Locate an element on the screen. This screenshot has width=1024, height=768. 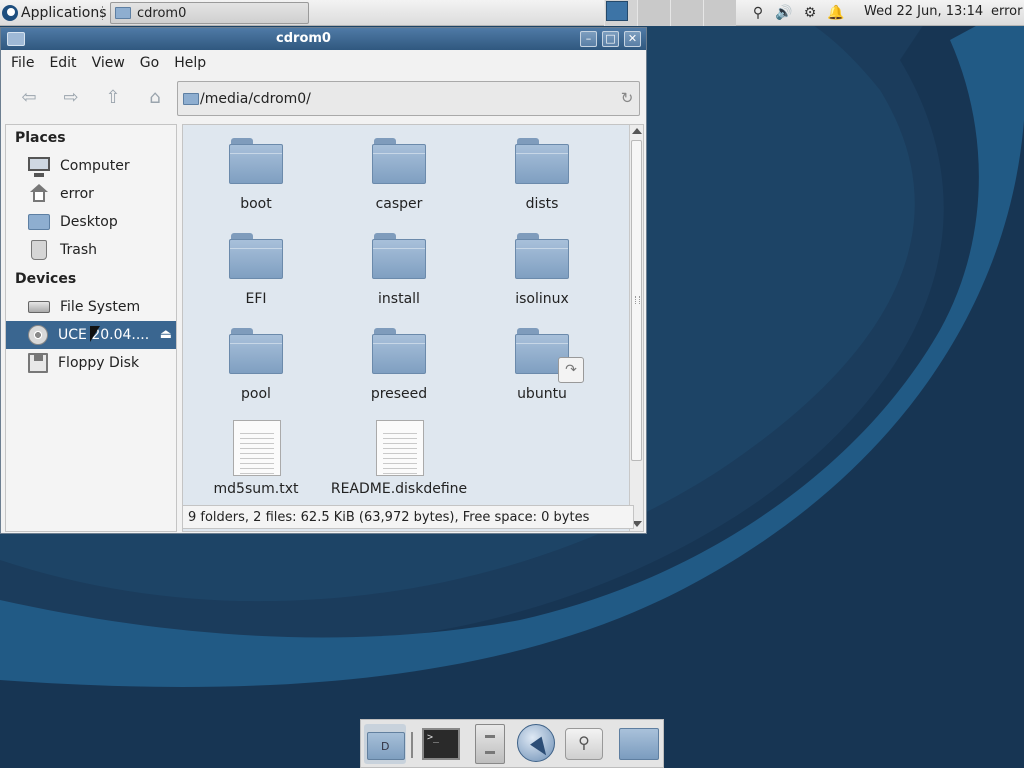
close-button: ✕ is located at coordinates (632, 39).